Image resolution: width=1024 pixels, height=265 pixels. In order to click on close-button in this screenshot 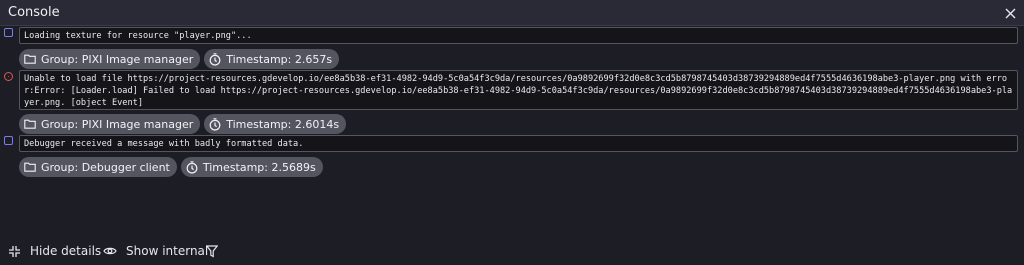, I will do `click(1010, 13)`.